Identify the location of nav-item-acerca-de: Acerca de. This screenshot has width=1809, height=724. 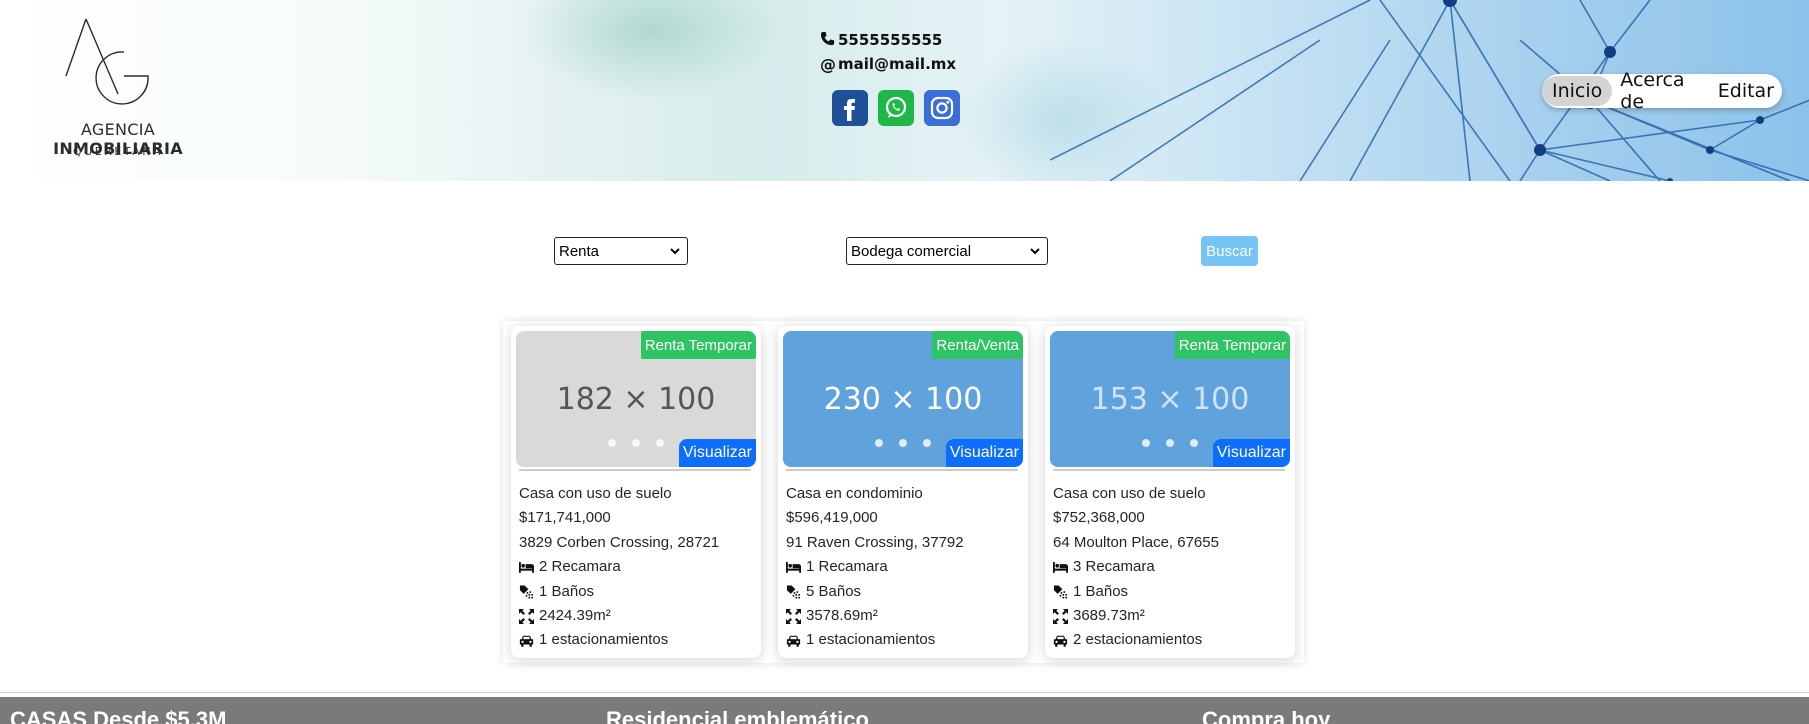
(1660, 91).